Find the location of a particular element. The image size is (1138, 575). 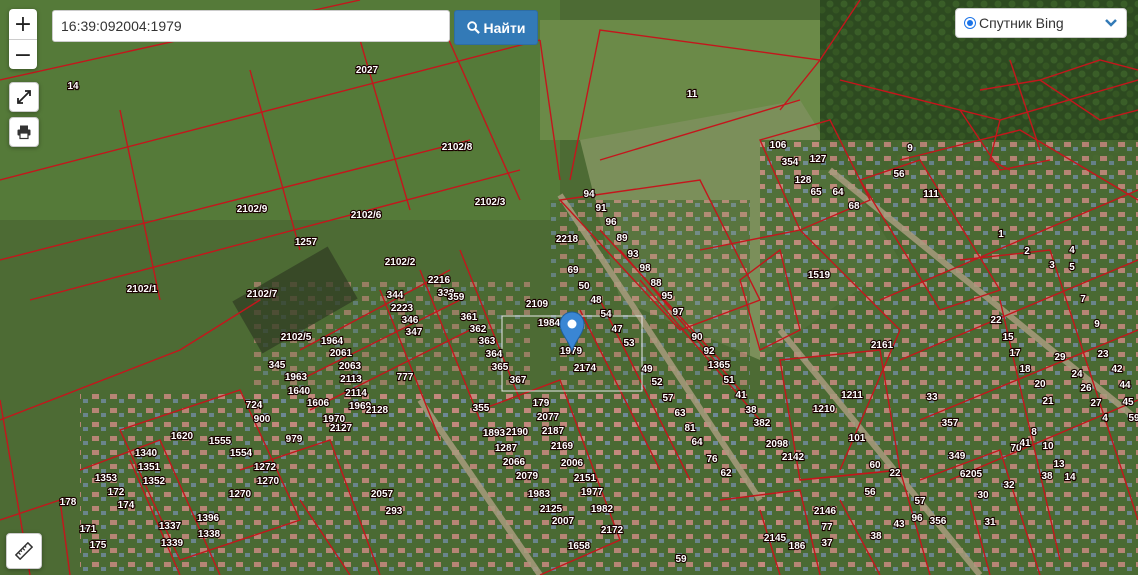

parcel-number-label: 43 is located at coordinates (899, 524).